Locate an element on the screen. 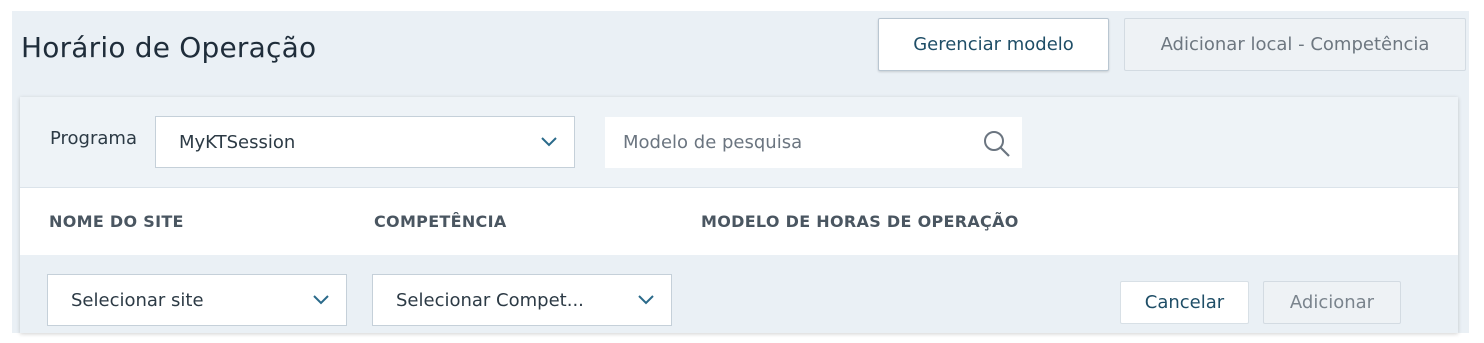 The image size is (1484, 343). site-select: Selecionar site is located at coordinates (197, 300).